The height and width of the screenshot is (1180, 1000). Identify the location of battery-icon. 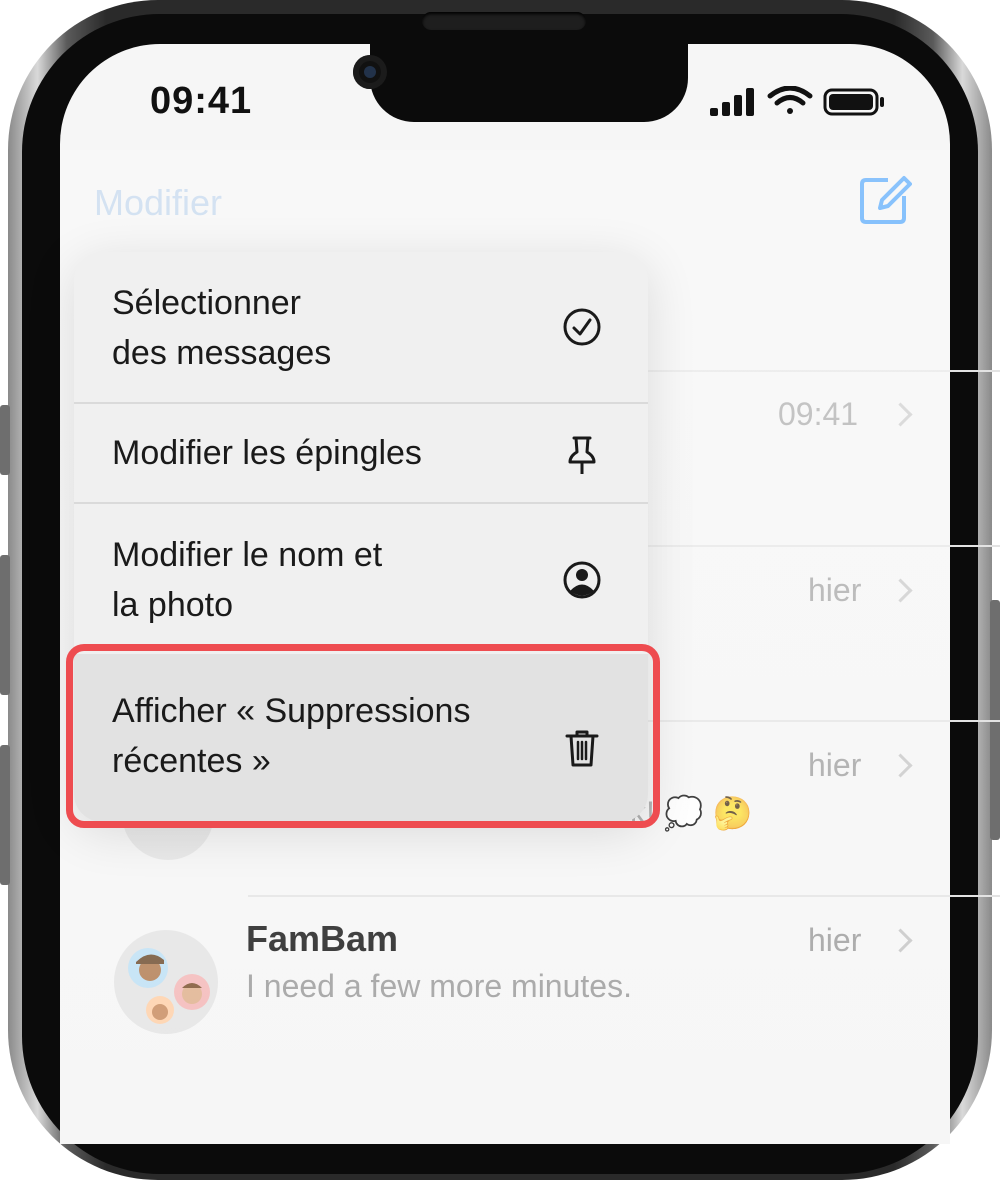
(853, 102).